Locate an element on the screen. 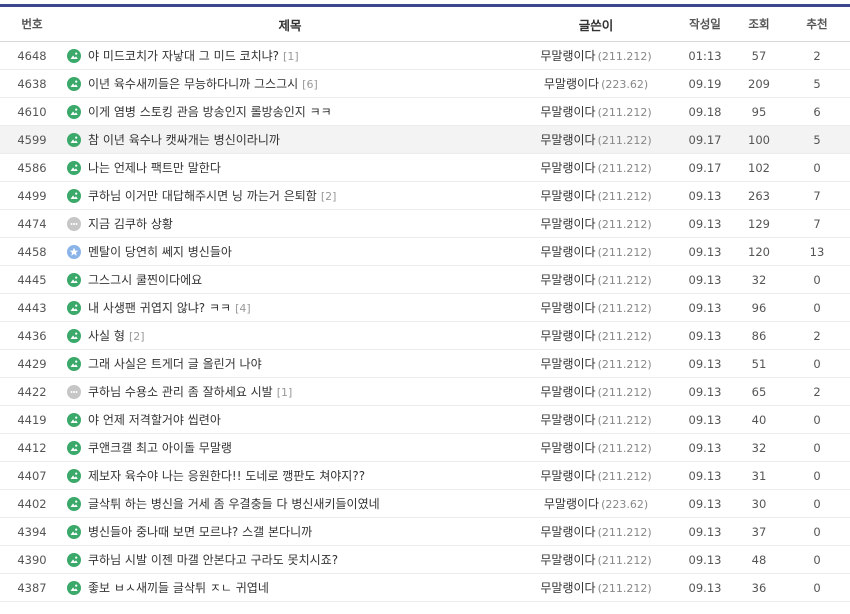 This screenshot has height=614, width=850. post-title-link: 제보자 육수야 나는 응원한다!! 도네로 깽판도 쳐야지?? is located at coordinates (226, 476).